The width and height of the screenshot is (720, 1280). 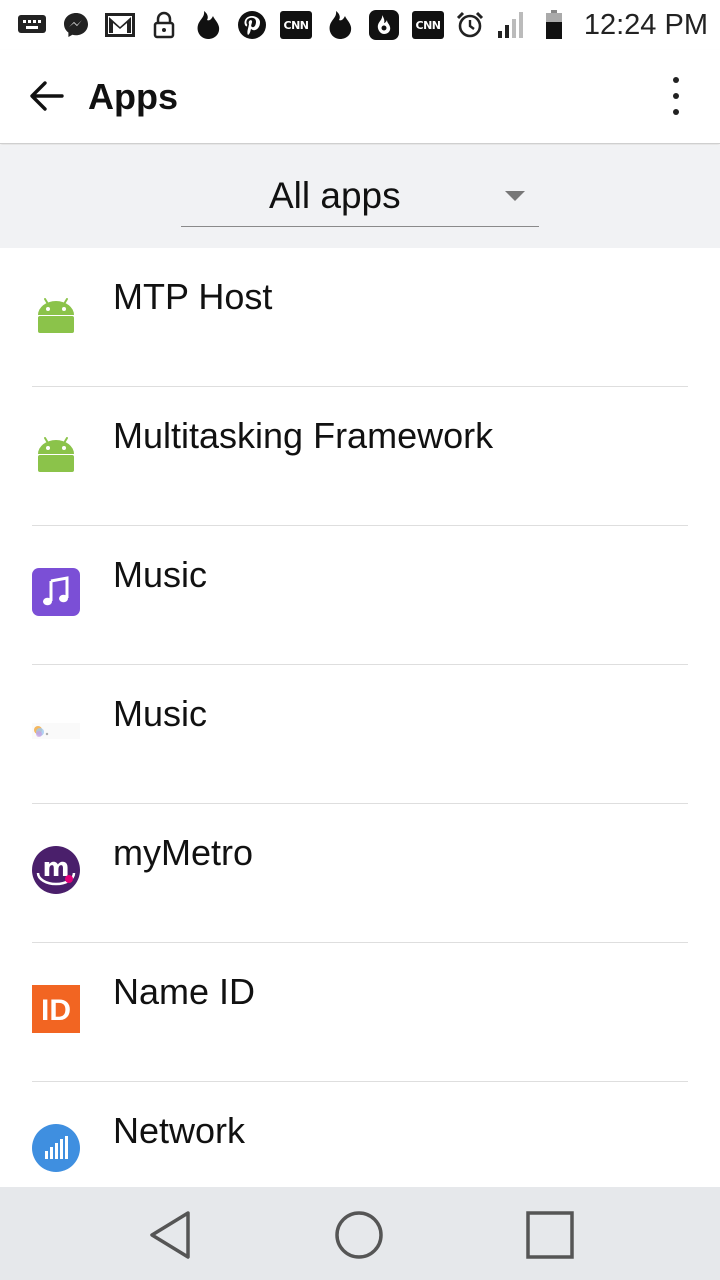 I want to click on keyboard-icon, so click(x=32, y=25).